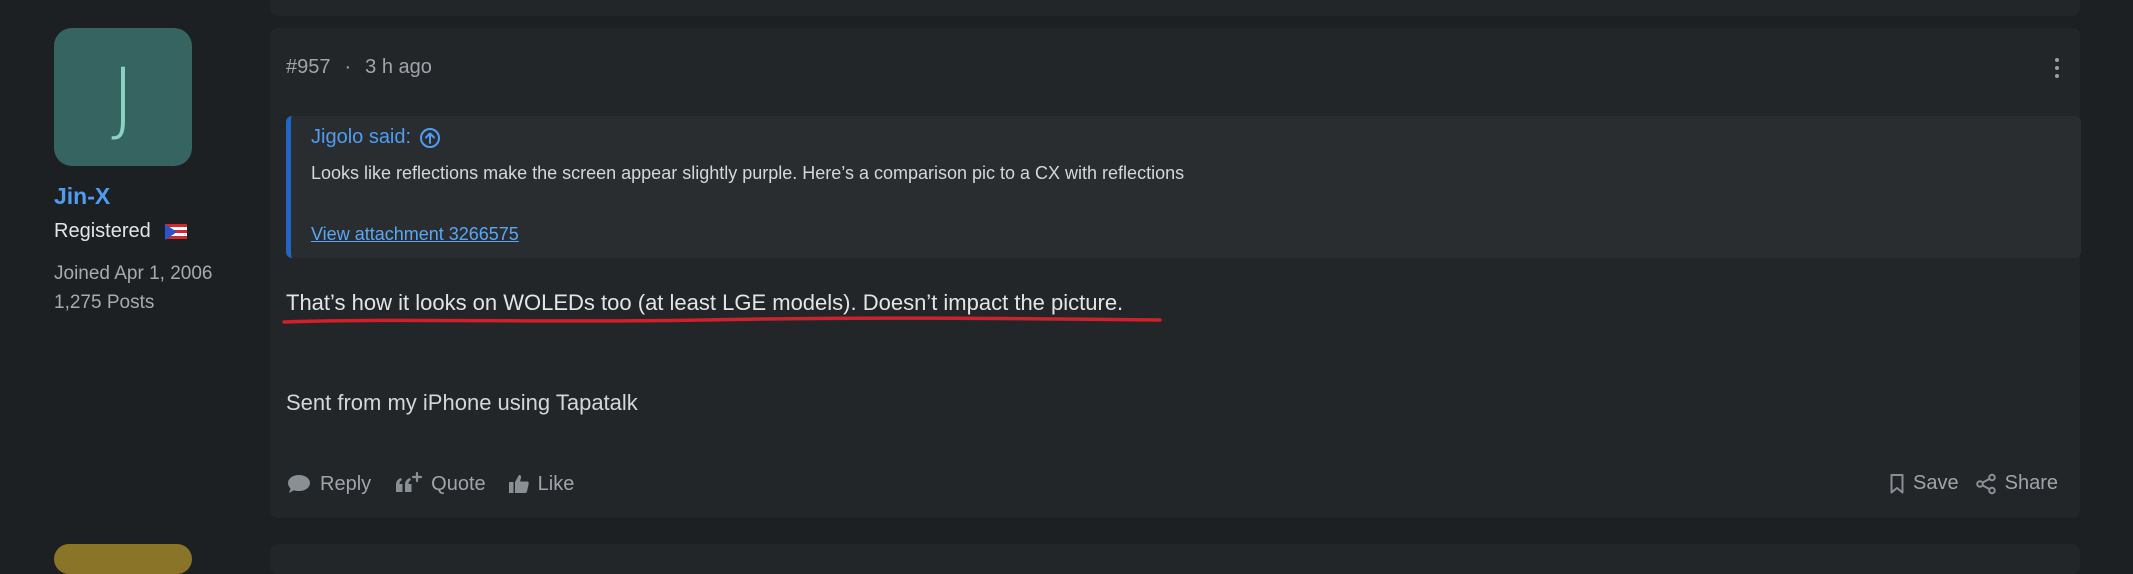 This screenshot has height=574, width=2133. I want to click on previous-post-card, so click(1175, 8).